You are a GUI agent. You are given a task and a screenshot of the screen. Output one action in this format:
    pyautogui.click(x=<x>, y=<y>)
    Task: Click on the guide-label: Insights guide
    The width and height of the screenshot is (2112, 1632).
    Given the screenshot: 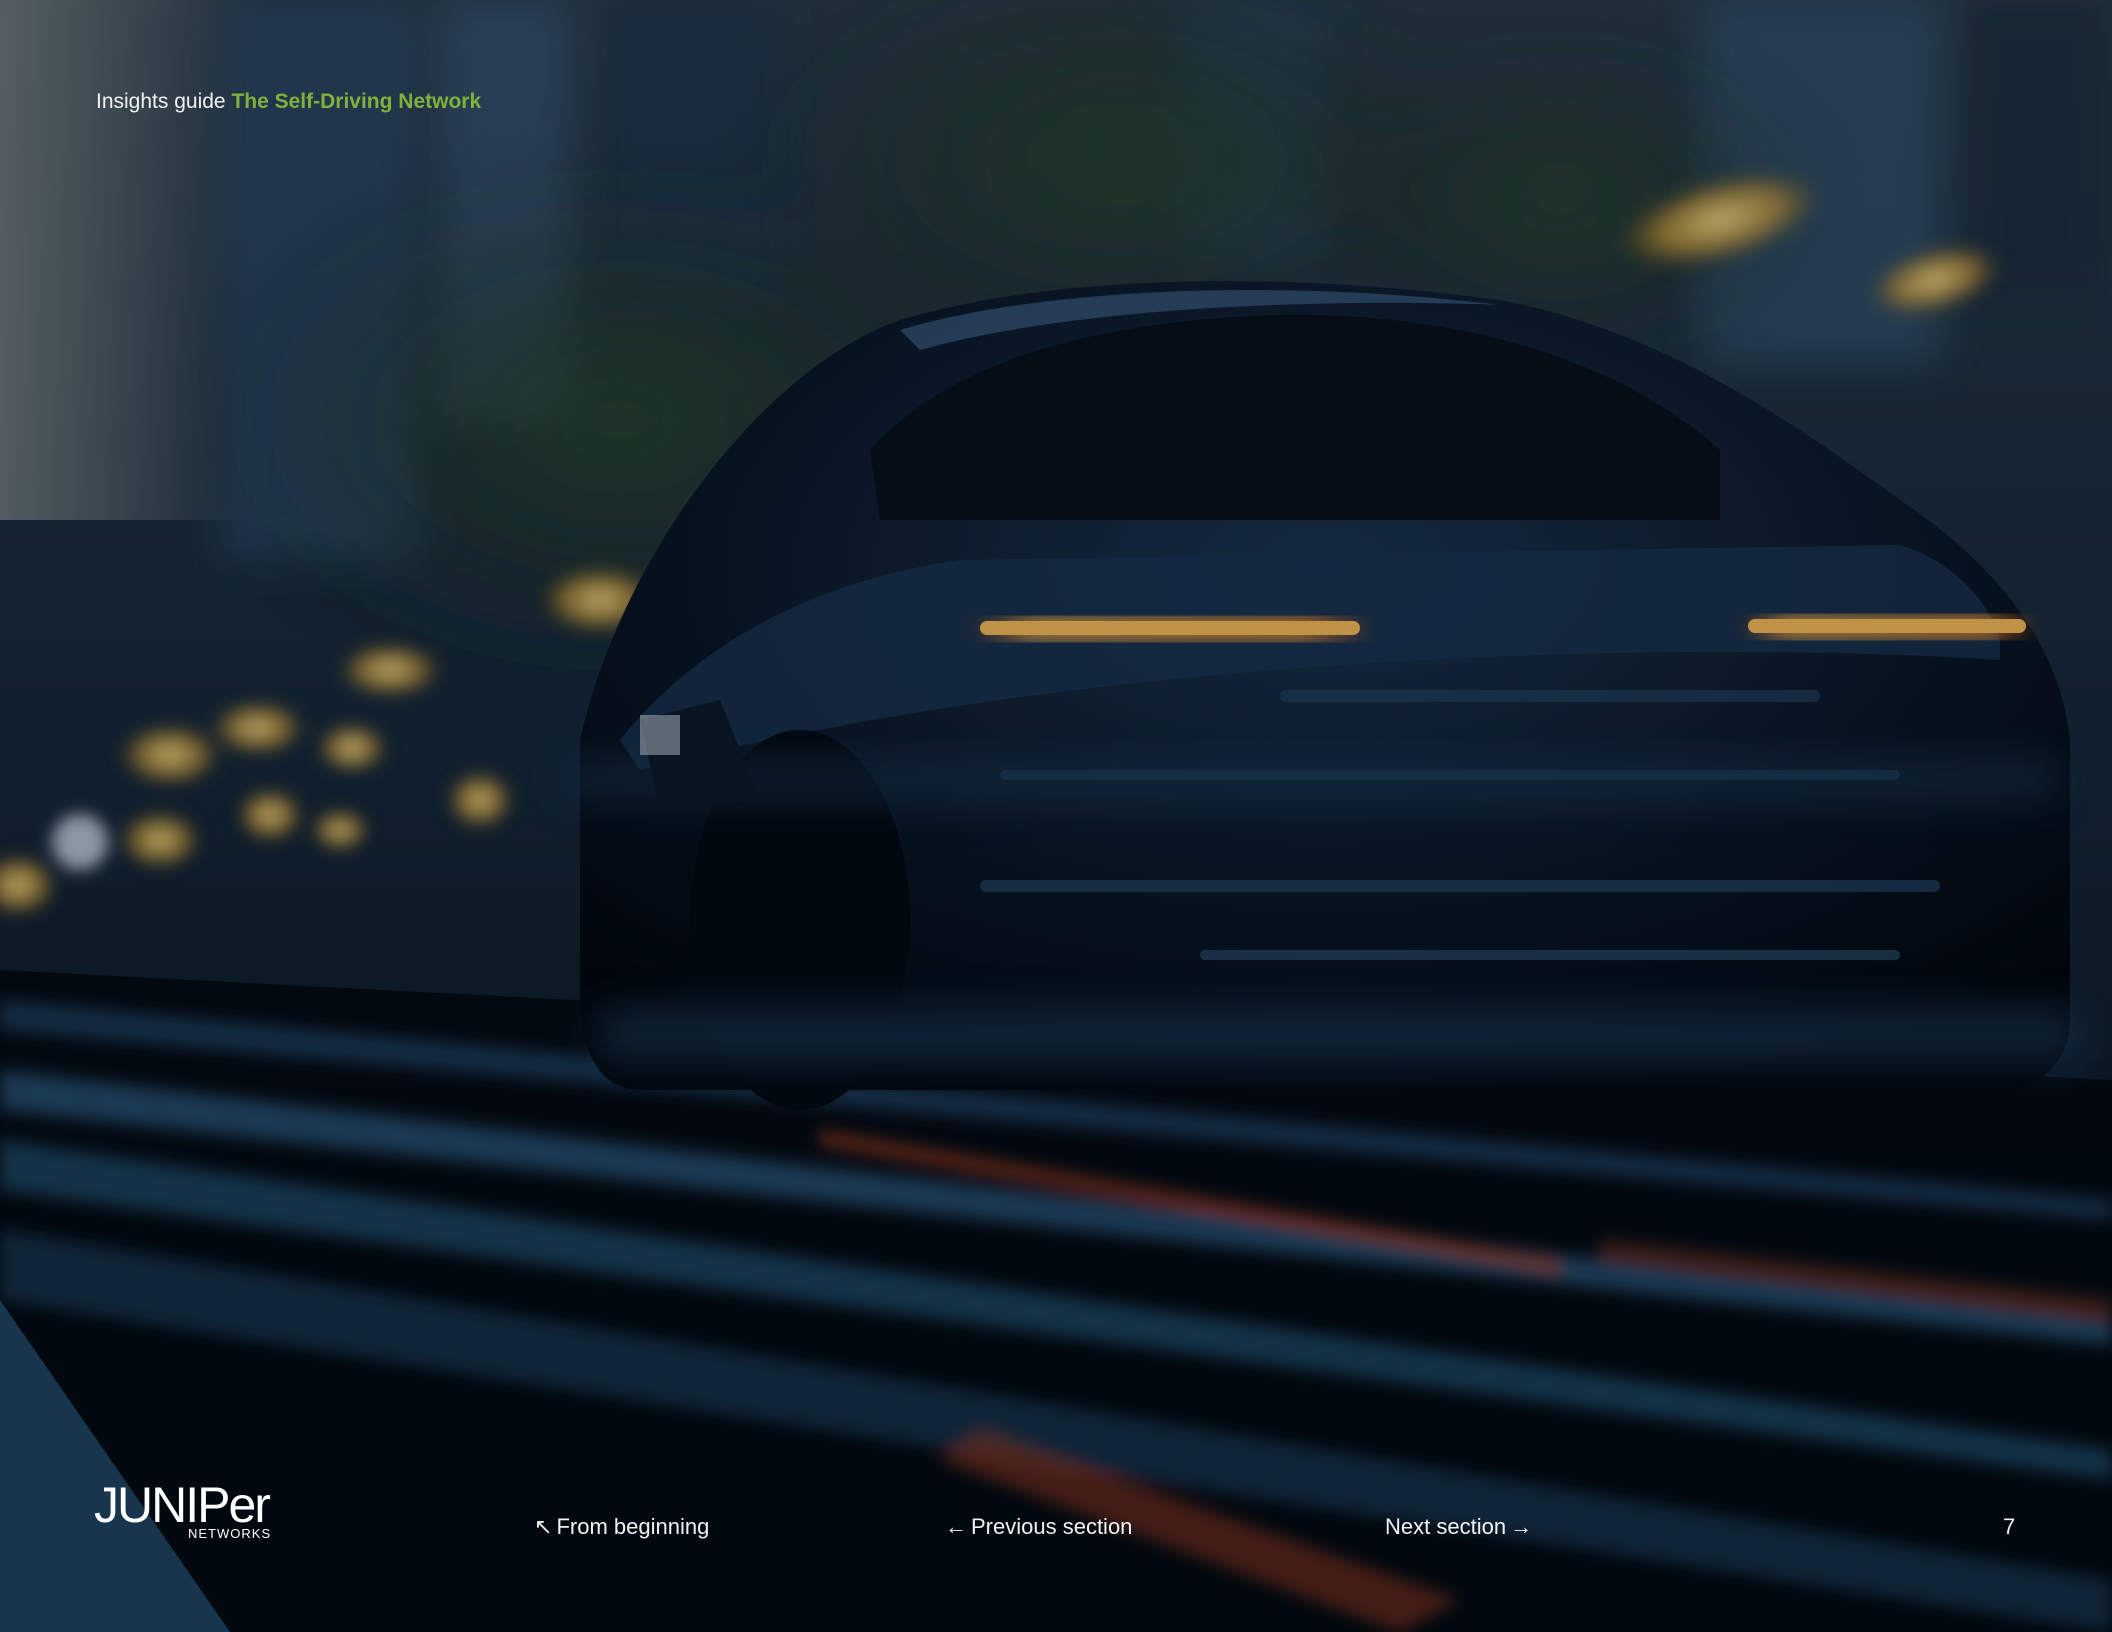 What is the action you would take?
    pyautogui.click(x=161, y=101)
    